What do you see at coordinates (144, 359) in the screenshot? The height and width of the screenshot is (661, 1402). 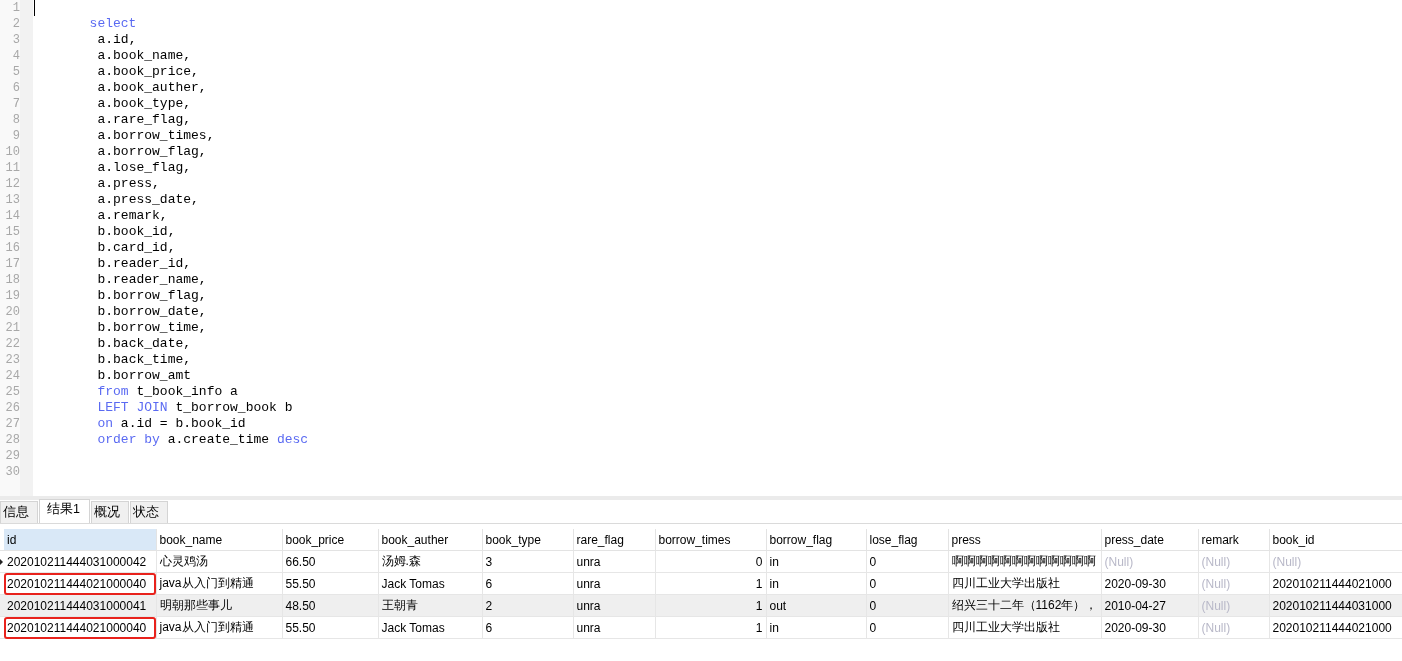 I see `code-line: b.back_time,` at bounding box center [144, 359].